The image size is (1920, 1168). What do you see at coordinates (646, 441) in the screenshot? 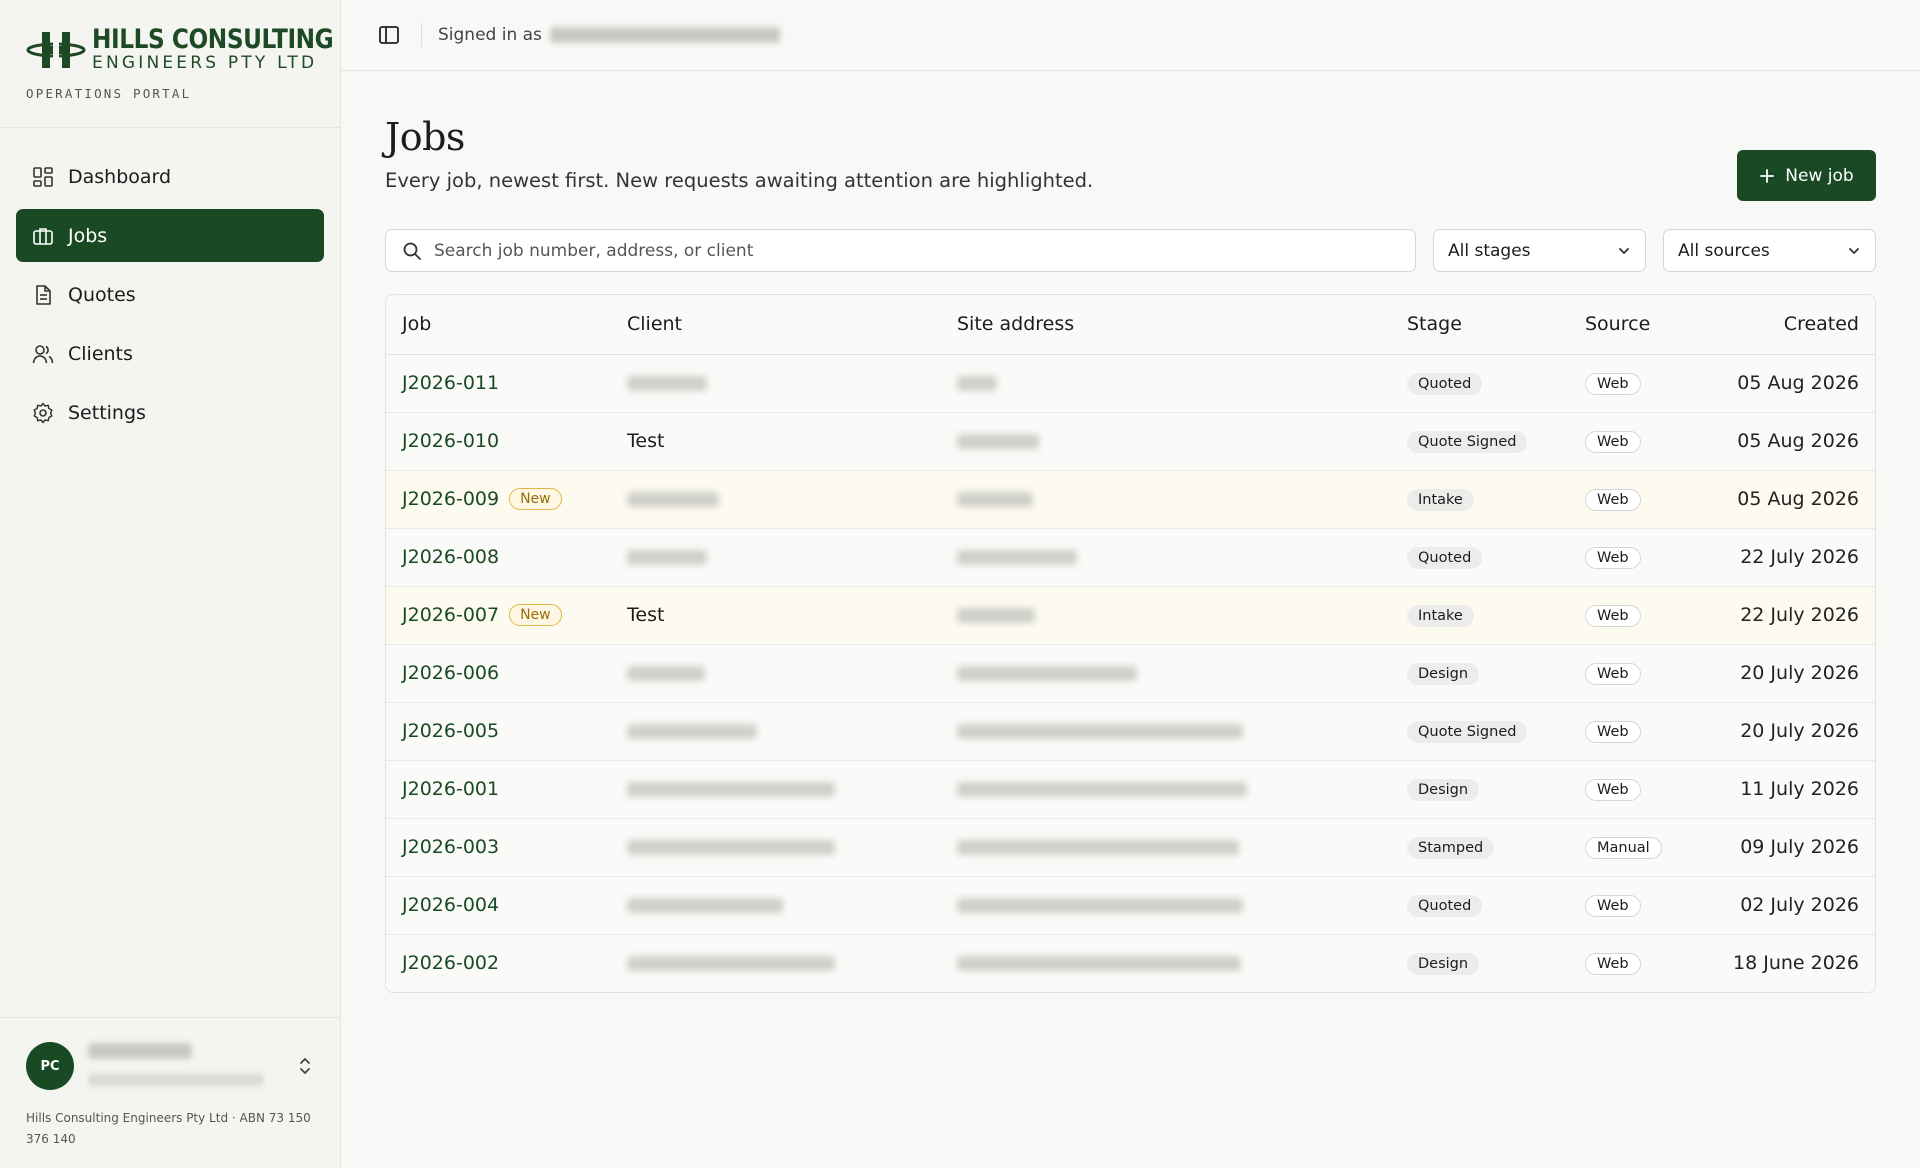
I see `client-name: Test` at bounding box center [646, 441].